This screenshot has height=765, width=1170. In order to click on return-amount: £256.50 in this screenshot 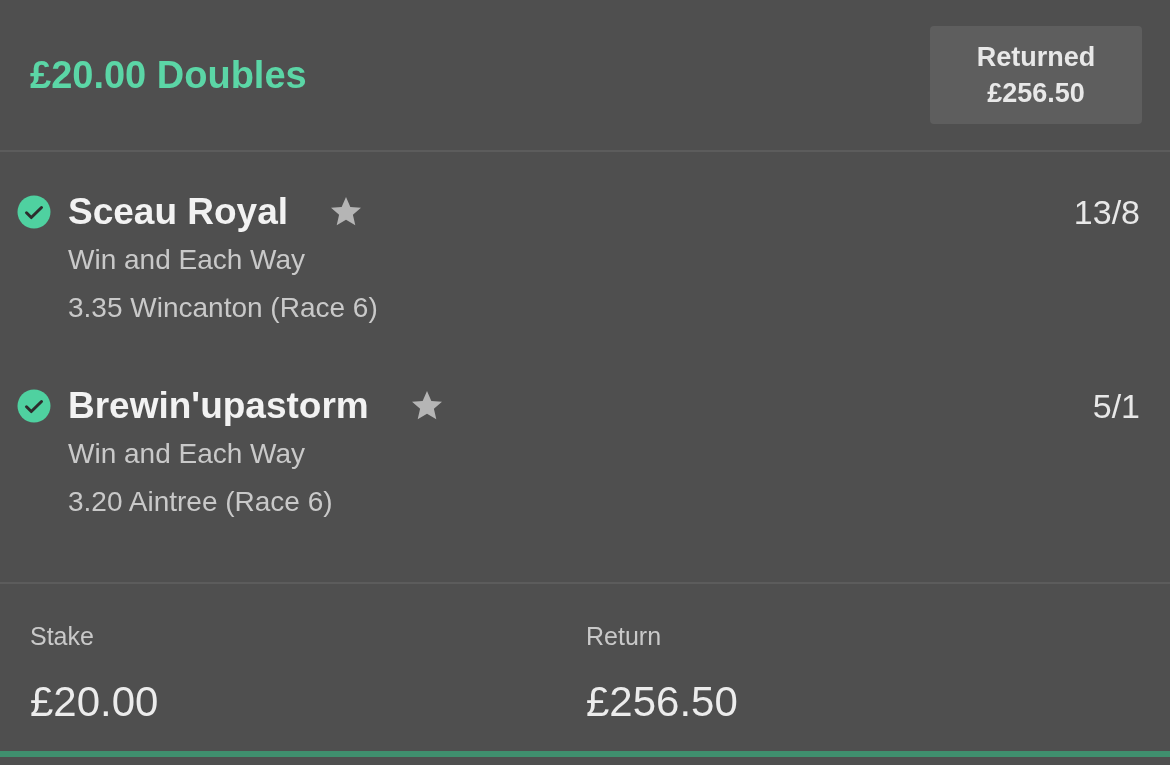, I will do `click(662, 701)`.